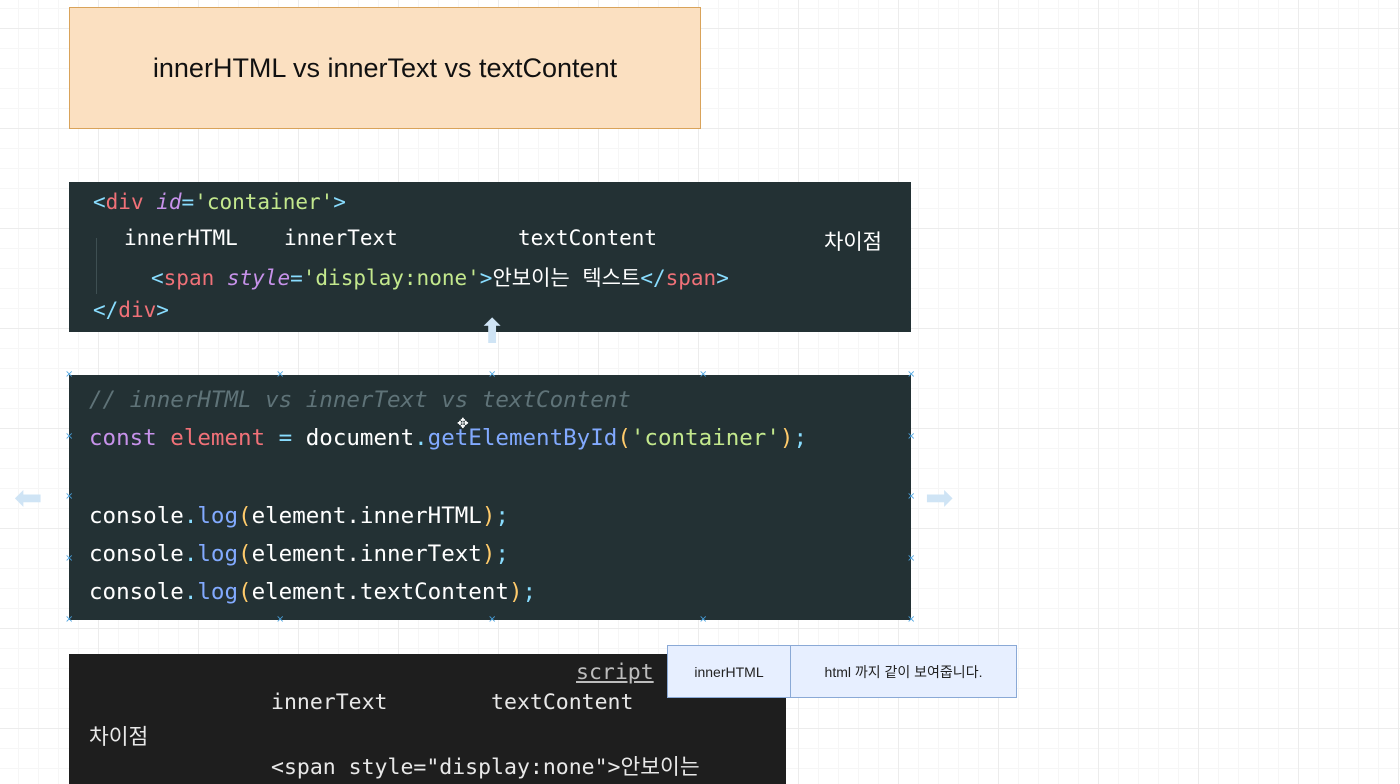 Image resolution: width=1400 pixels, height=784 pixels. What do you see at coordinates (69, 620) in the screenshot?
I see `resize-handle-bottom-left: ×` at bounding box center [69, 620].